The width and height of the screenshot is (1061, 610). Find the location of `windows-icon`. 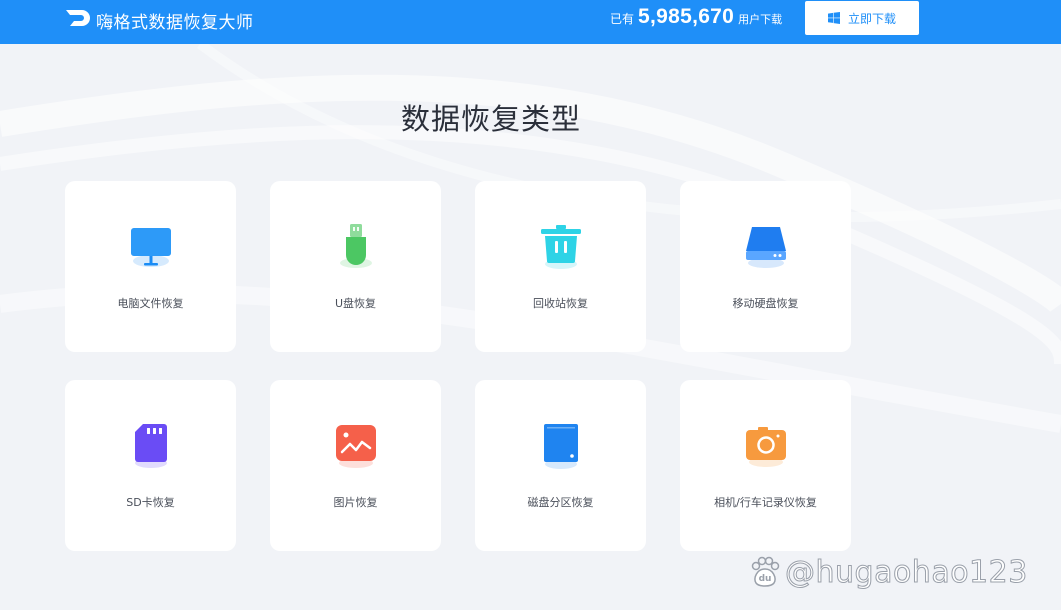

windows-icon is located at coordinates (833, 18).